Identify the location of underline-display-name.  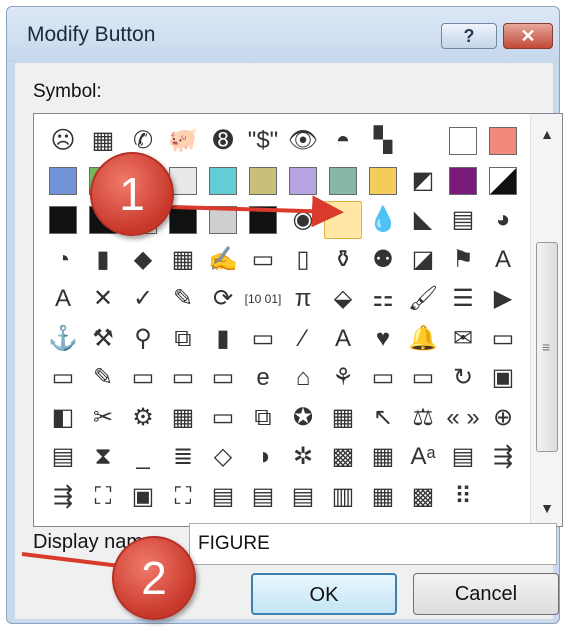
(71, 560).